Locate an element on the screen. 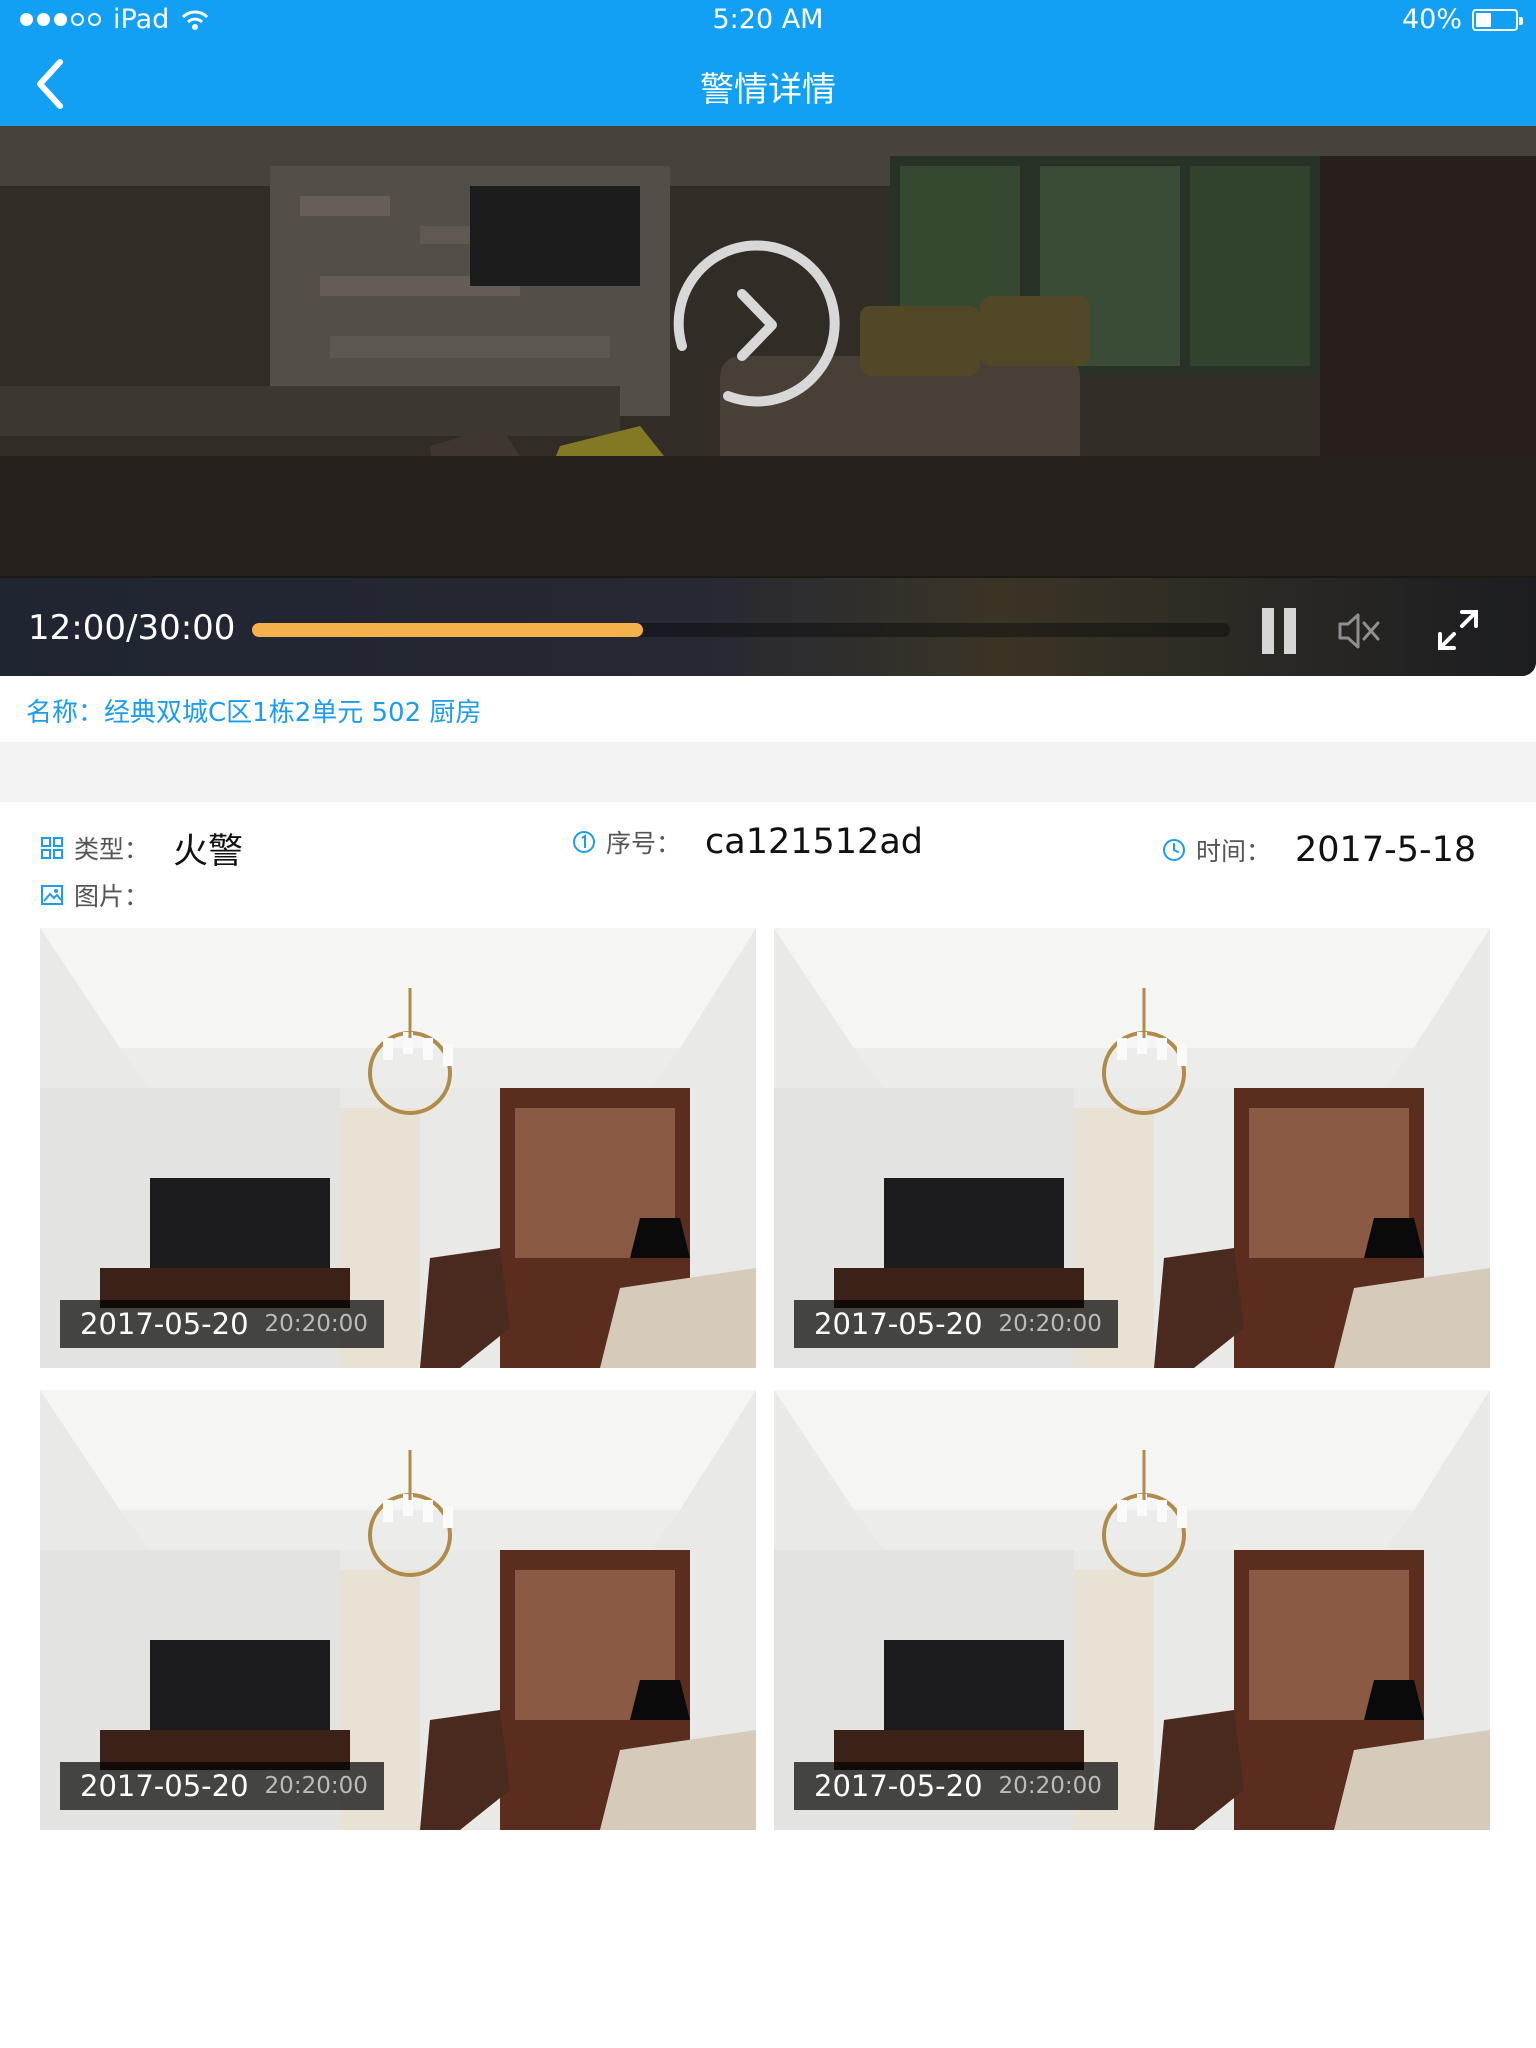 This screenshot has width=1536, height=2048. type-label: 类型： is located at coordinates (112, 849).